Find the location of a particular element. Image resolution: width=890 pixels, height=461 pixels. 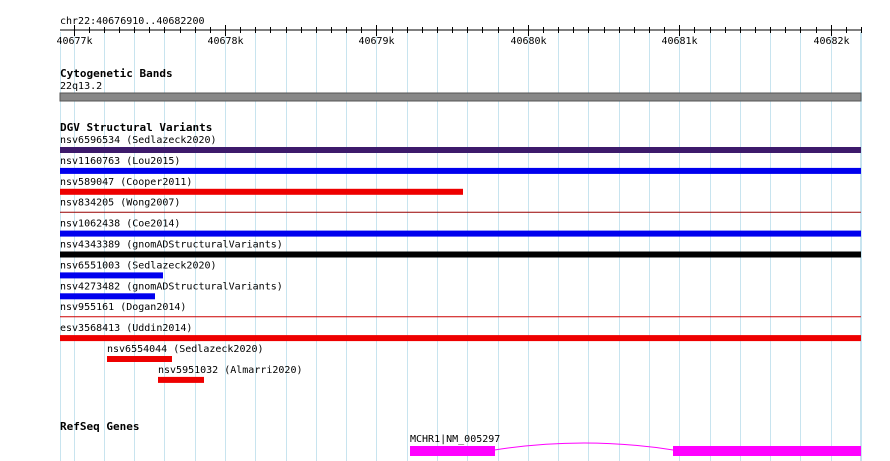

dgv-feature-label: nsv4343389 (gnomADStructuralVariants) is located at coordinates (171, 245).